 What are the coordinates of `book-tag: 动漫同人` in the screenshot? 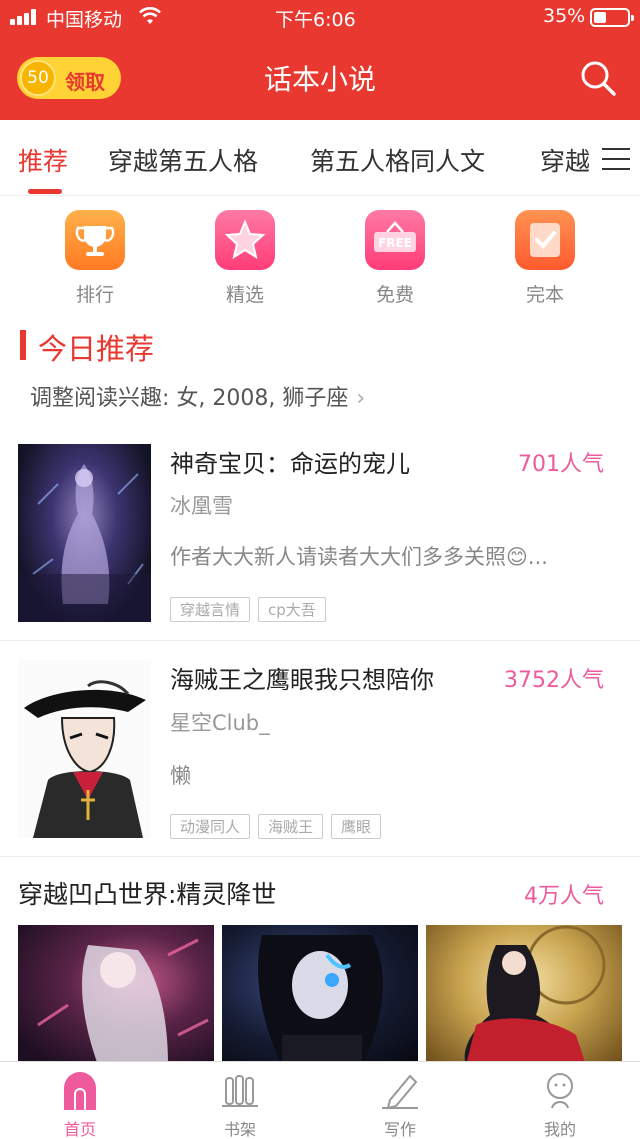 It's located at (210, 826).